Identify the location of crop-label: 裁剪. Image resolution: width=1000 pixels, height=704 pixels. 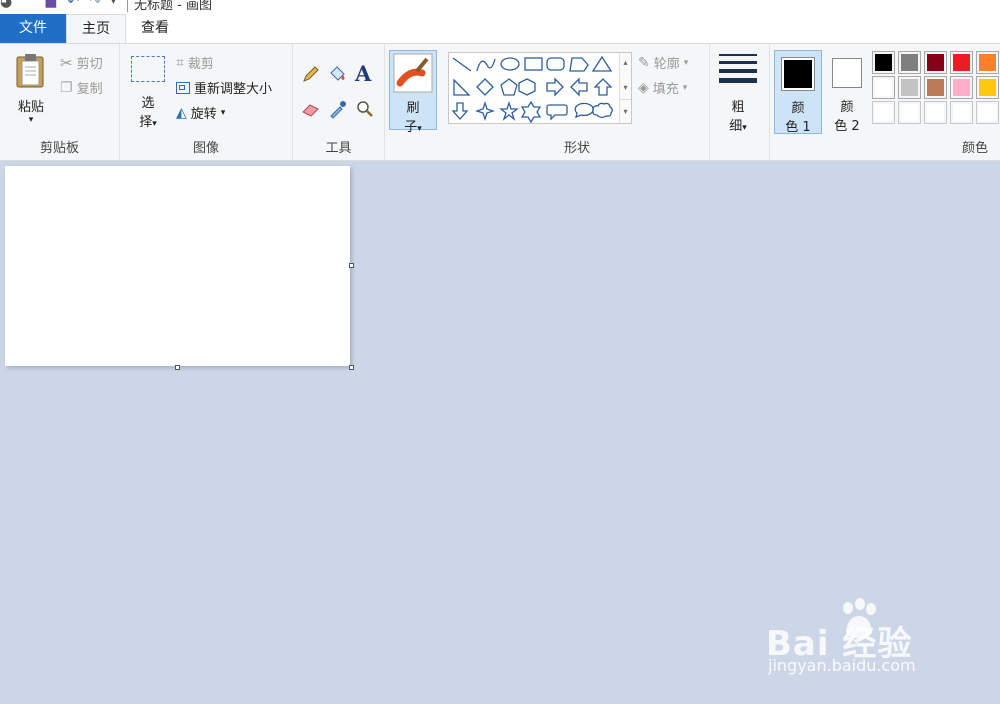
(200, 64).